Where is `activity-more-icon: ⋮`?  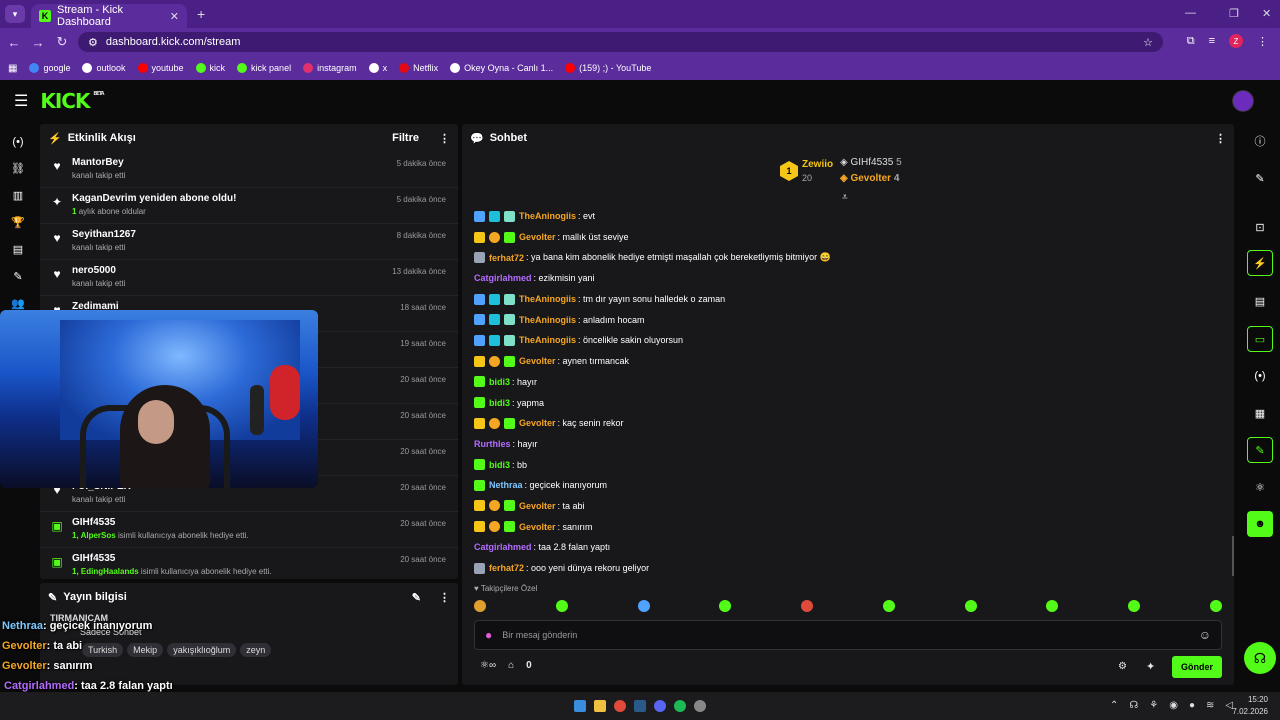
activity-more-icon: ⋮ is located at coordinates (444, 138).